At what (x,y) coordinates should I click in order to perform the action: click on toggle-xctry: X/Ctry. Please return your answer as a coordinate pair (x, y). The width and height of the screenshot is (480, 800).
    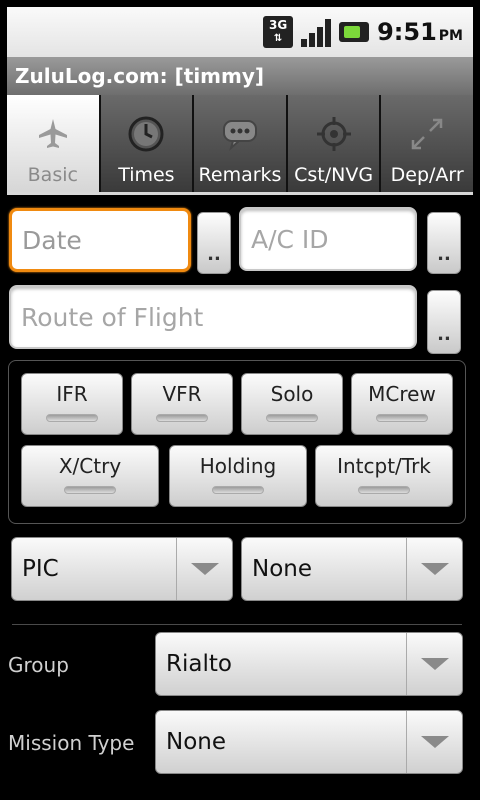
    Looking at the image, I should click on (90, 476).